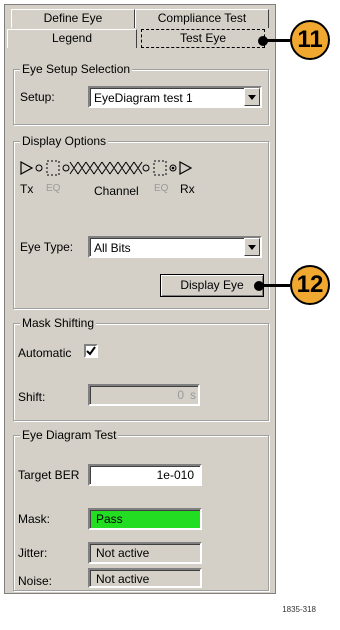 The height and width of the screenshot is (630, 340). I want to click on setup-value: EyeDiagram test 1, so click(143, 98).